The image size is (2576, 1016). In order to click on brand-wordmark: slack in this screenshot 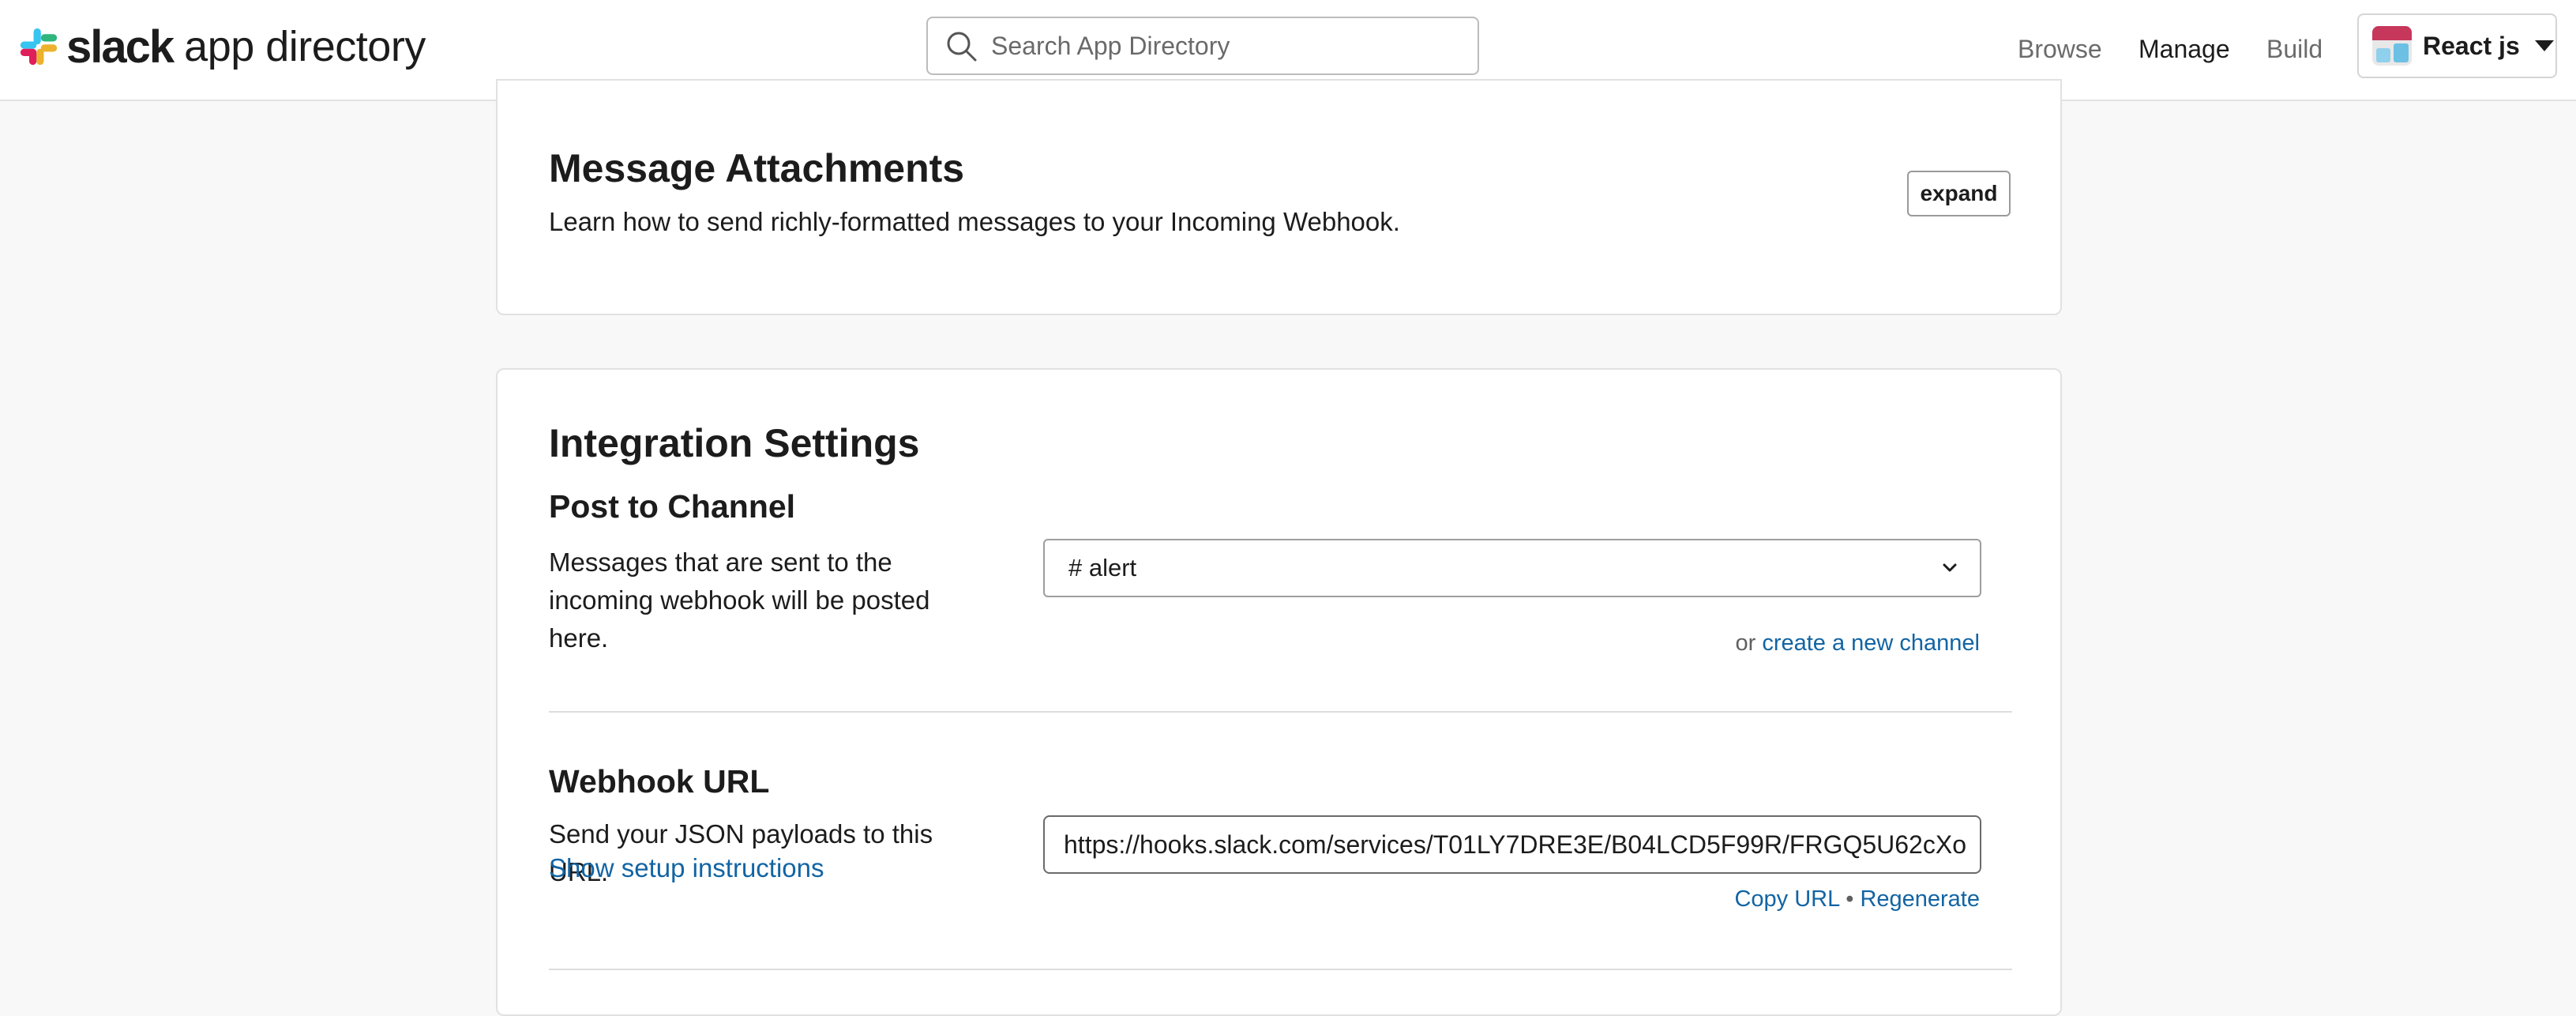, I will do `click(120, 47)`.